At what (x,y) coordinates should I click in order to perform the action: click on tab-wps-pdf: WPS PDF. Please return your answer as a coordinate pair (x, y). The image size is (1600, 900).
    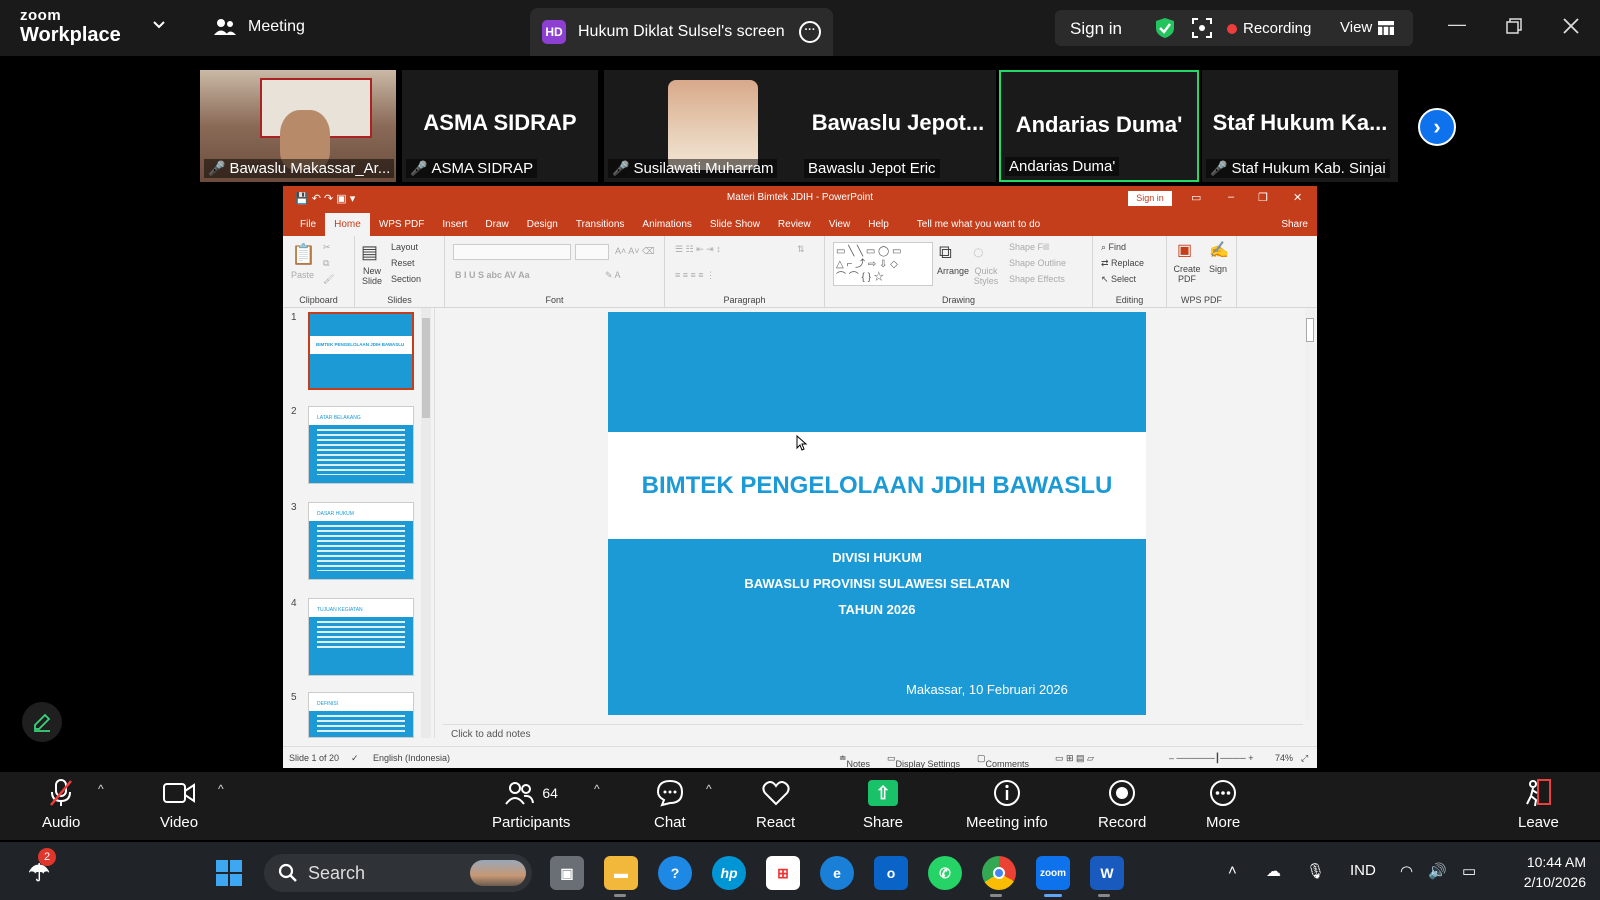
    Looking at the image, I should click on (402, 227).